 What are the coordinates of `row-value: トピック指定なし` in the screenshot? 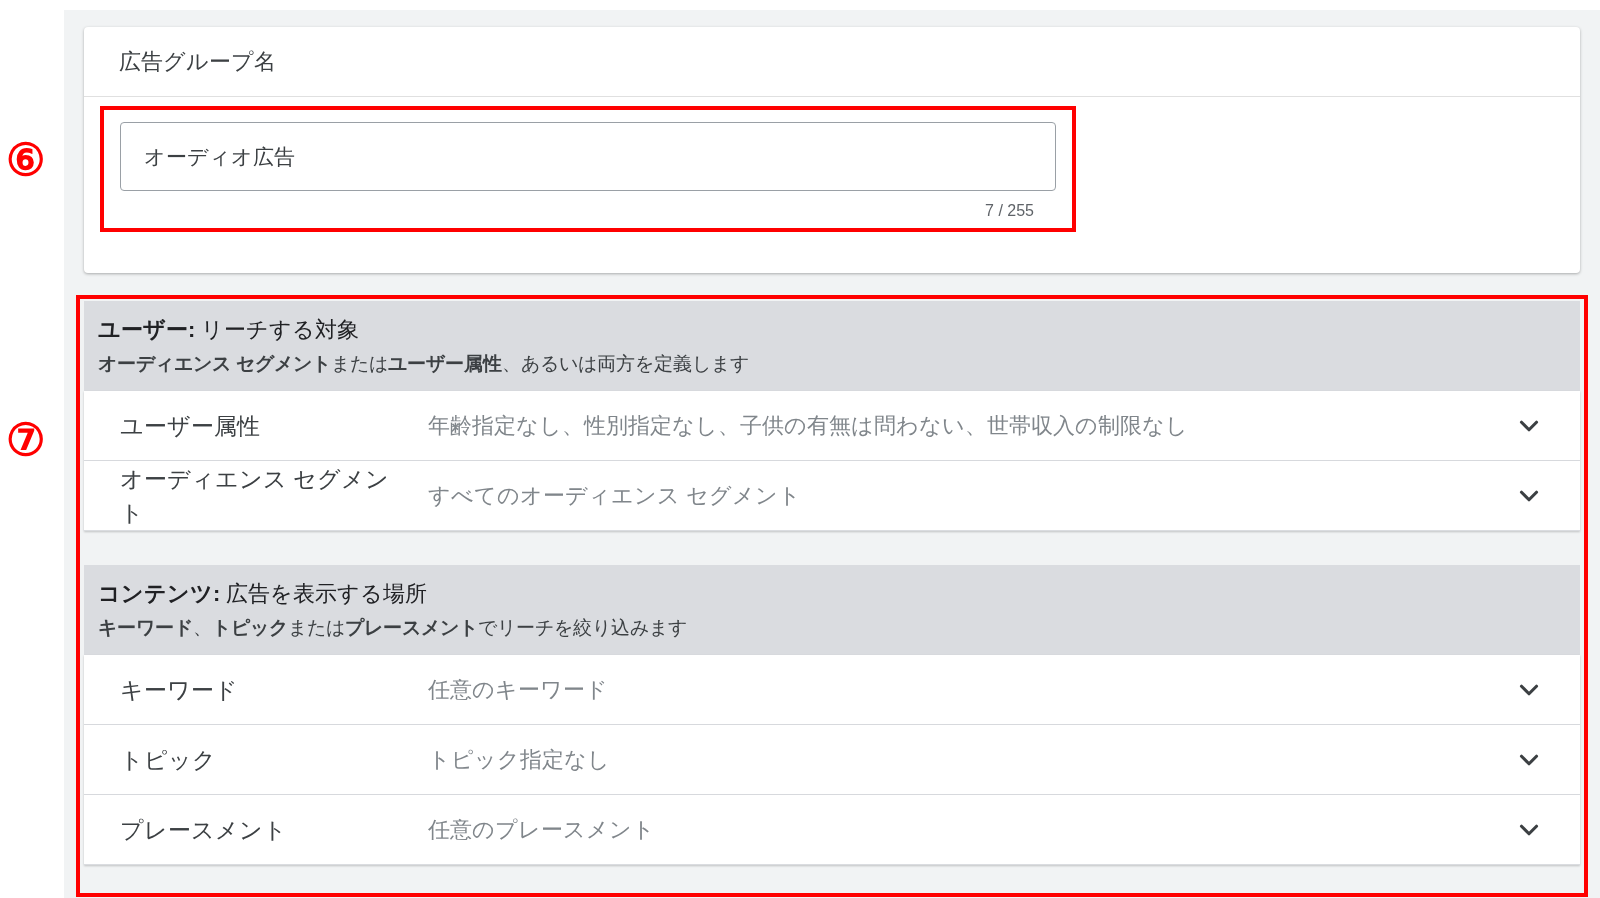 It's located at (519, 760).